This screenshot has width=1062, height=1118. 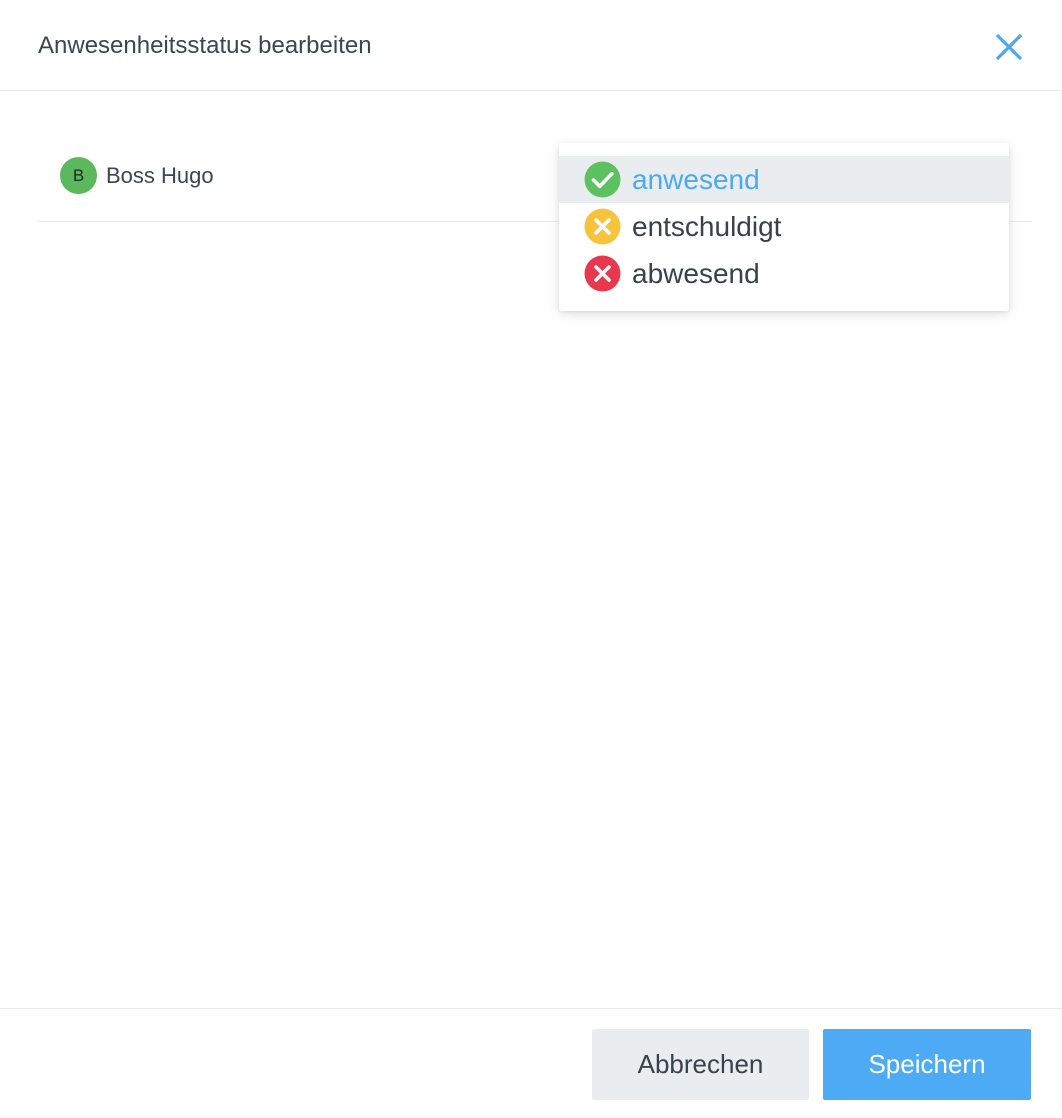 I want to click on status-option-label: anwesend, so click(x=696, y=179).